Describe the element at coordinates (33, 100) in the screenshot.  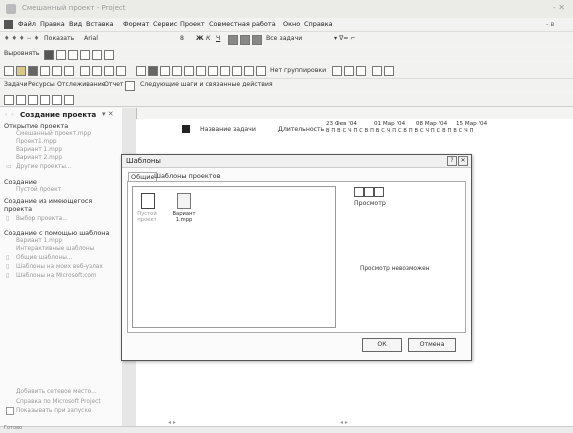
I see `view-btn-3-icon` at that location.